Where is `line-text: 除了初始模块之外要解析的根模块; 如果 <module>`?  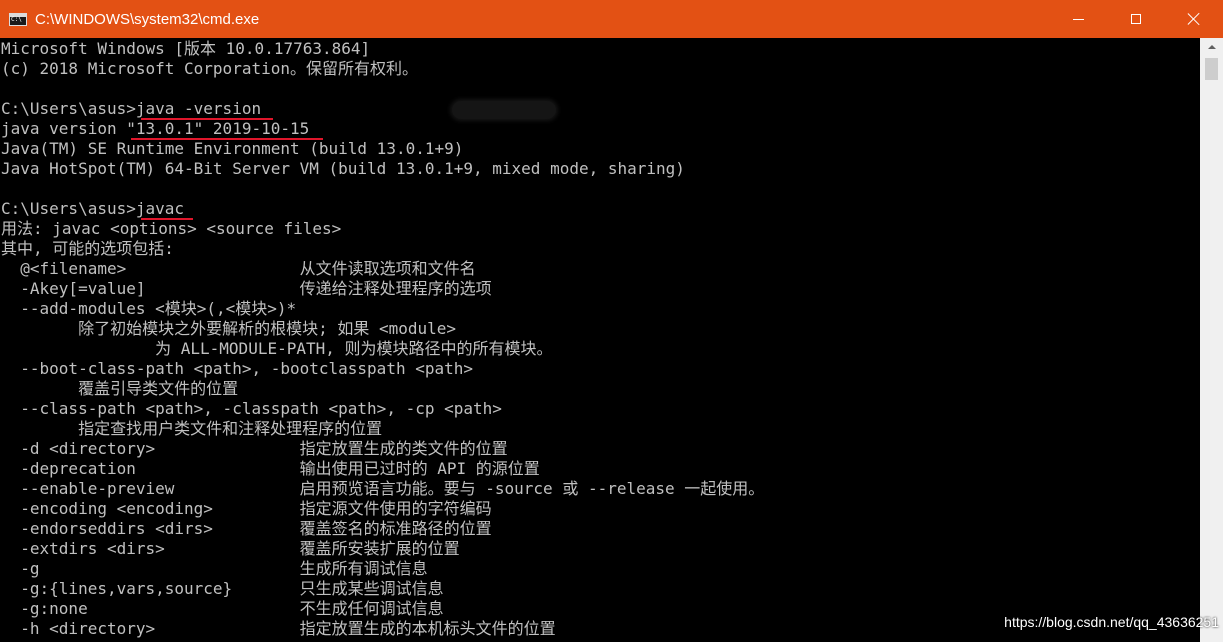
line-text: 除了初始模块之外要解析的根模块; 如果 <module> is located at coordinates (229, 328).